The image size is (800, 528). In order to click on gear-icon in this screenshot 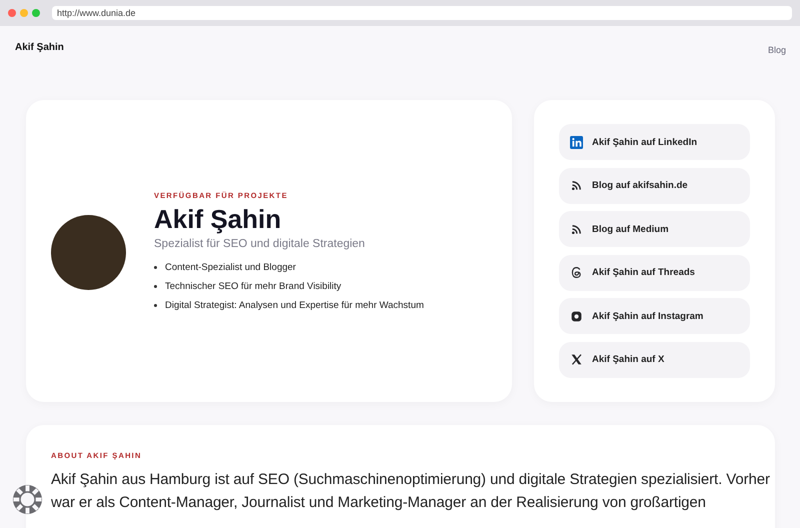, I will do `click(27, 499)`.